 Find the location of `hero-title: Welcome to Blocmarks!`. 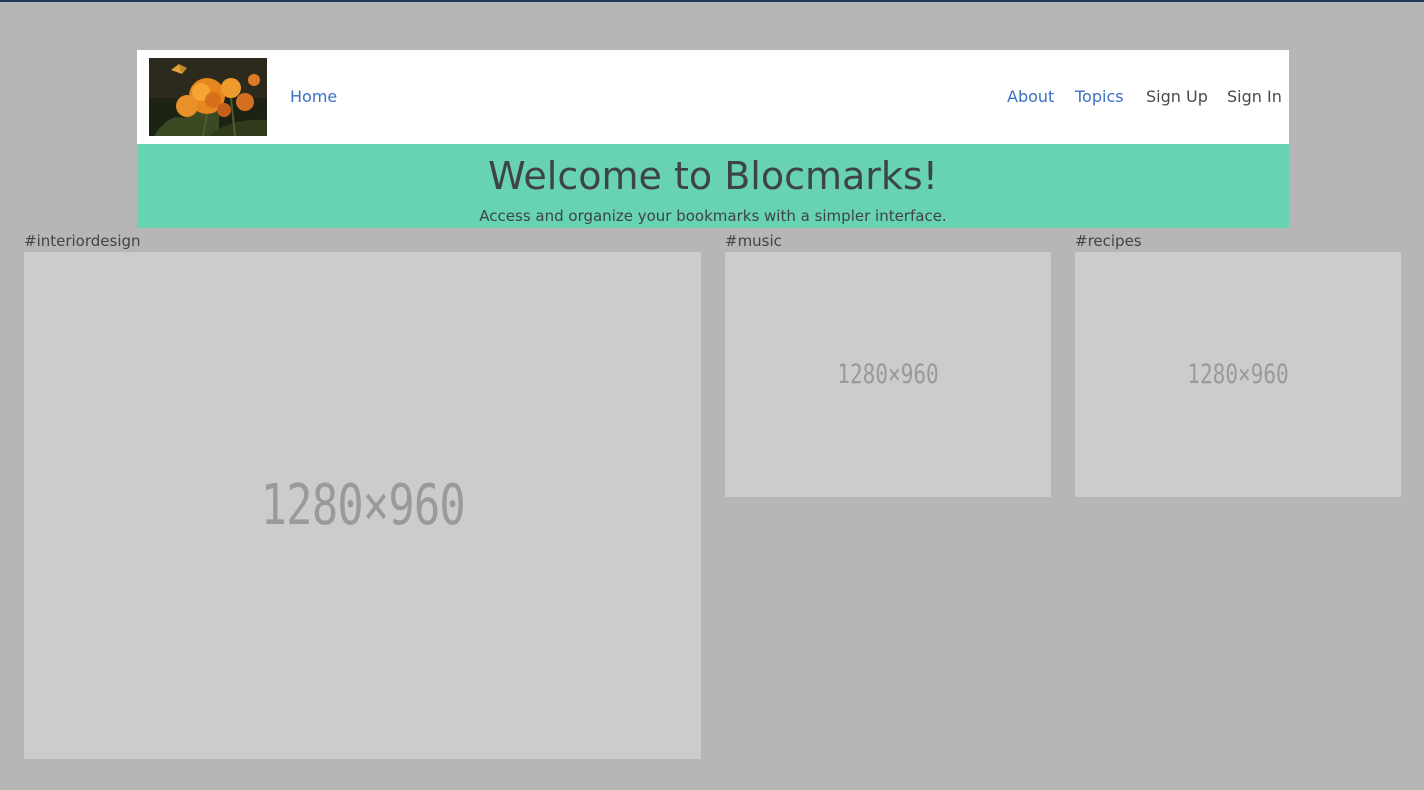

hero-title: Welcome to Blocmarks! is located at coordinates (713, 176).